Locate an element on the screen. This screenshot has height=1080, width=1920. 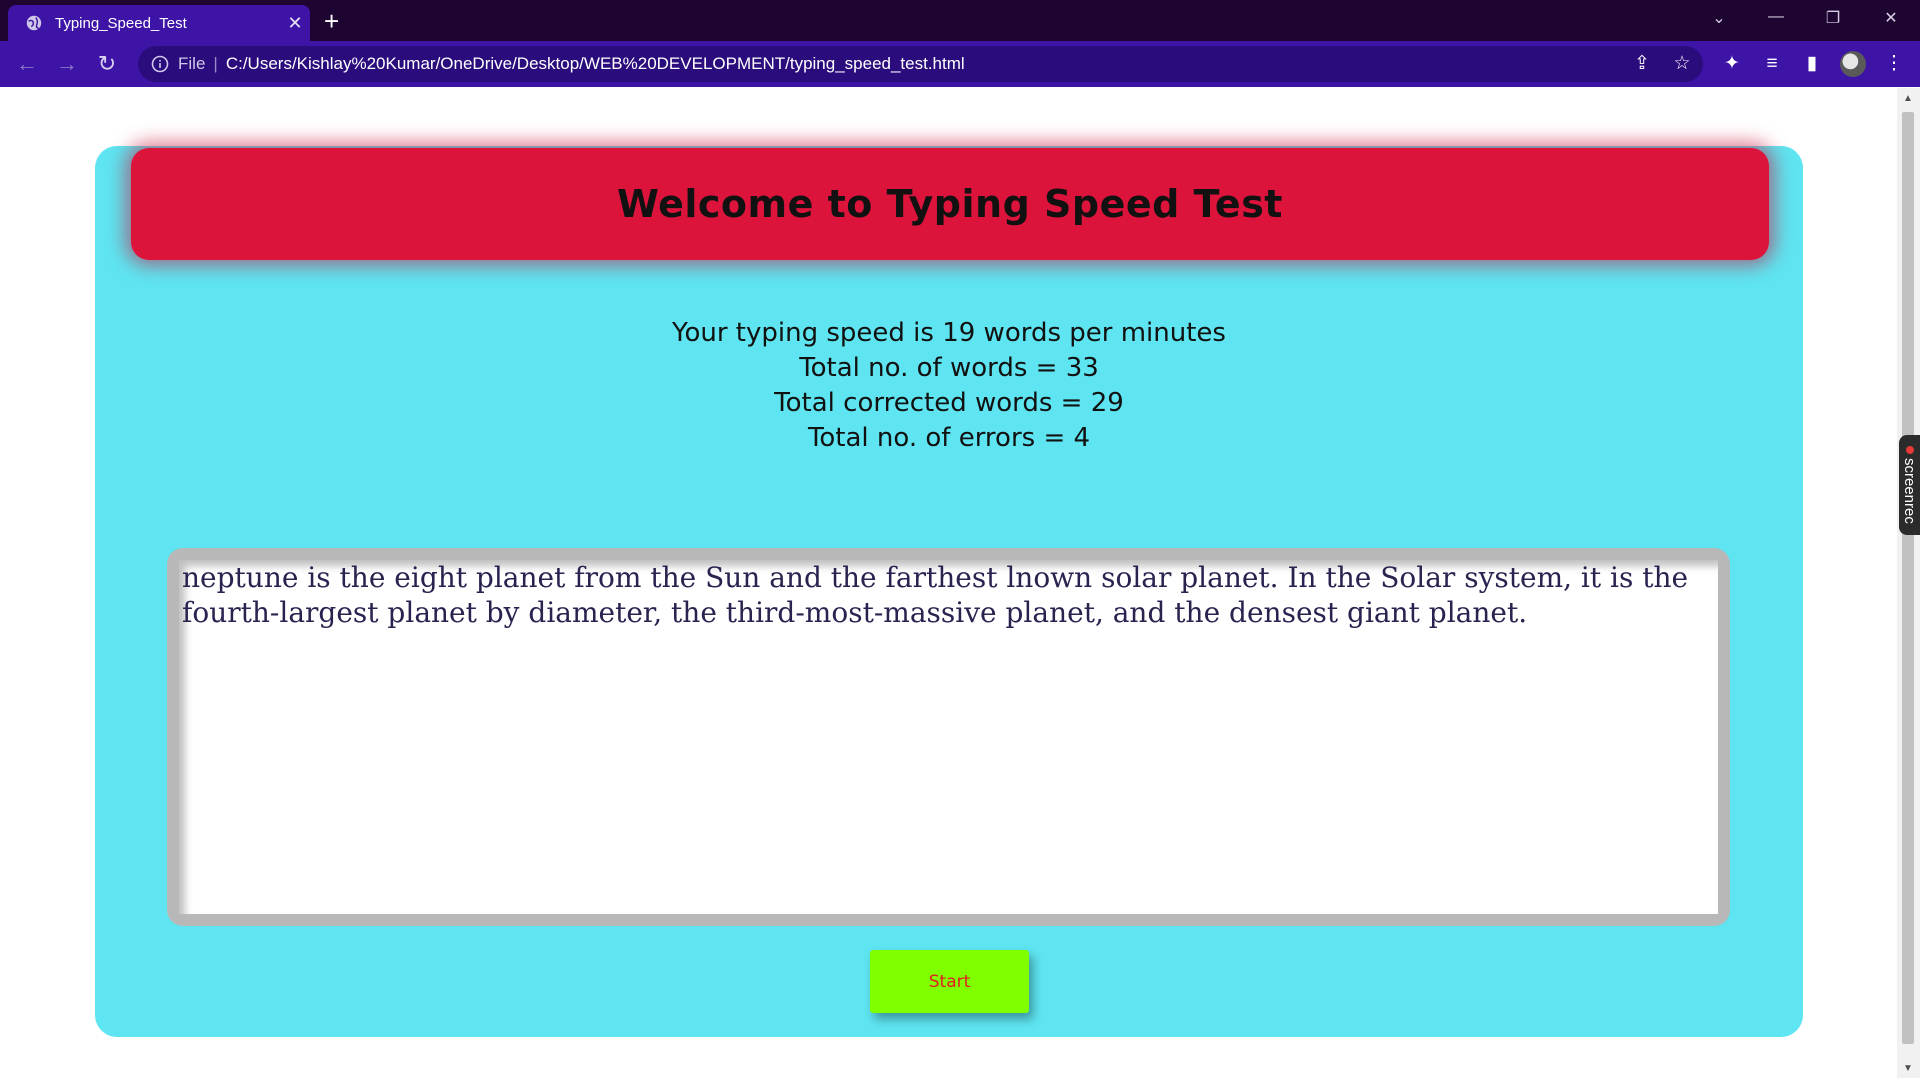
extensions-icon: ✦ is located at coordinates (1732, 64).